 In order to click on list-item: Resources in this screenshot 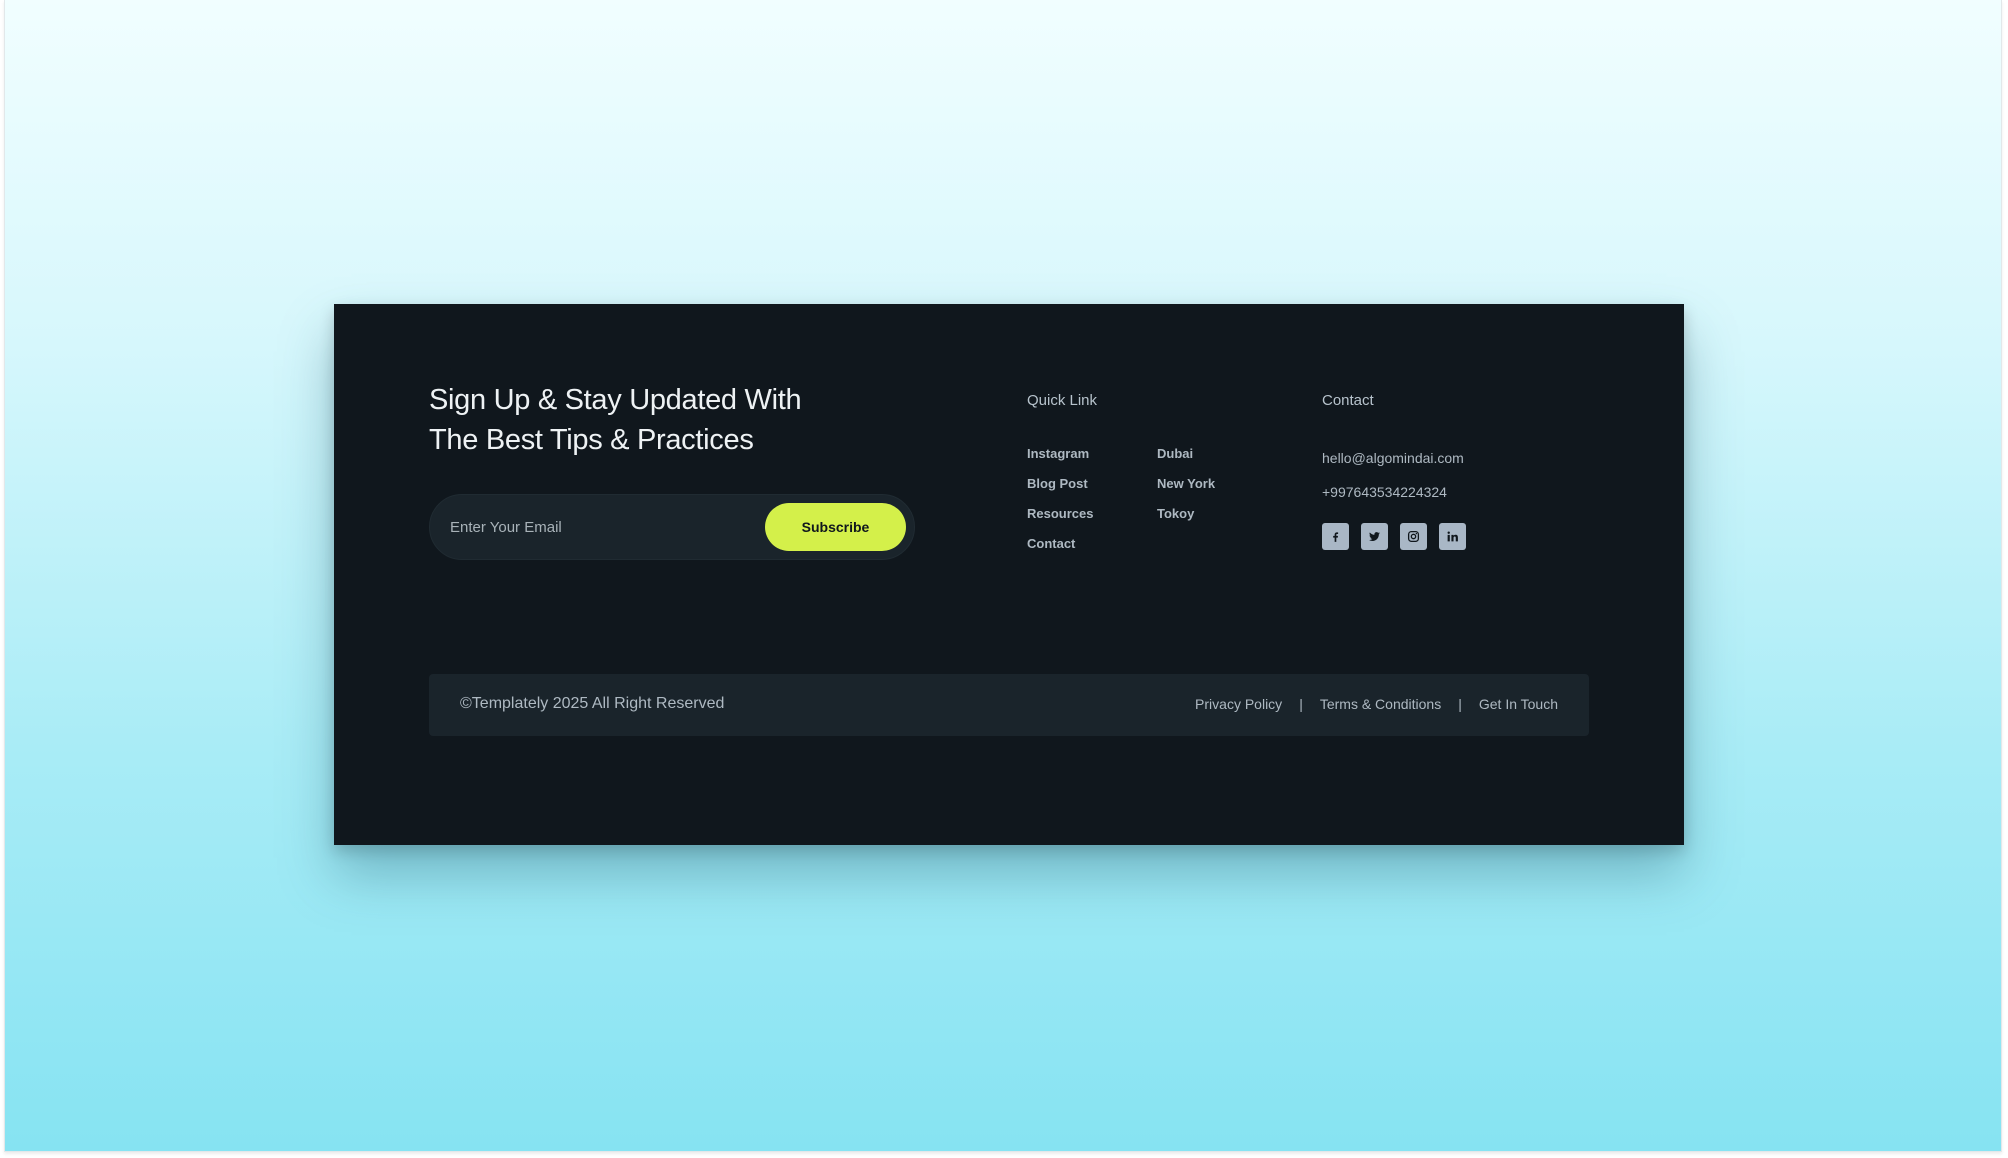, I will do `click(1060, 520)`.